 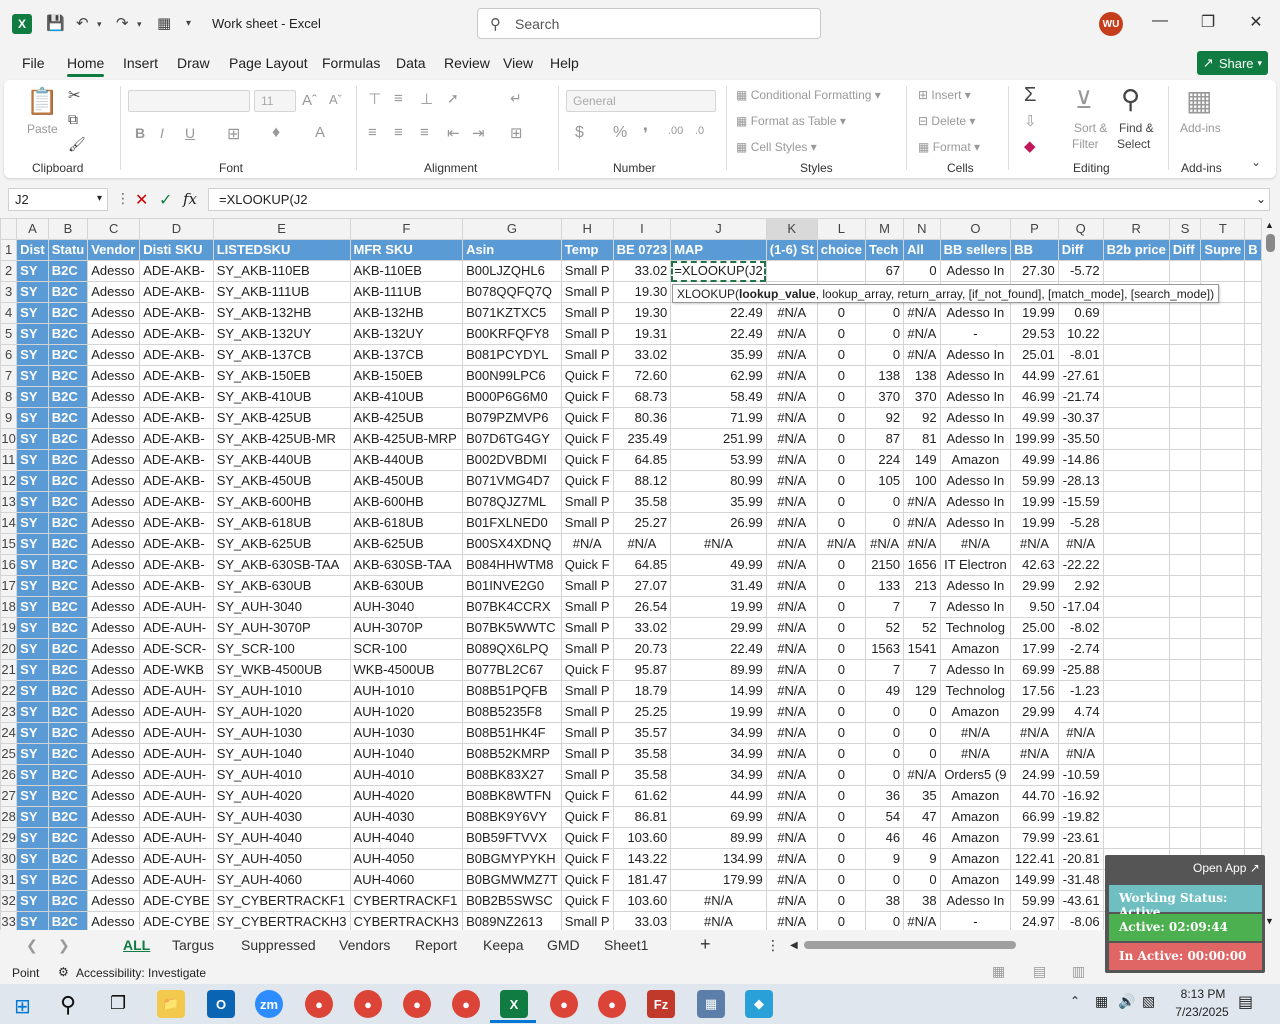 What do you see at coordinates (922, 817) in the screenshot?
I see `cell: 47` at bounding box center [922, 817].